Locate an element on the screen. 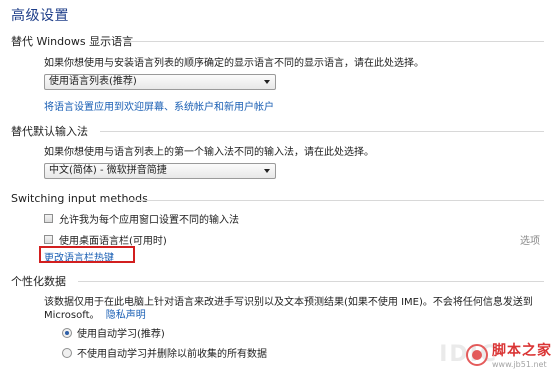 Image resolution: width=558 pixels, height=371 pixels. auto-learning-radio-row: 使用自动学习(推荐) is located at coordinates (113, 332).